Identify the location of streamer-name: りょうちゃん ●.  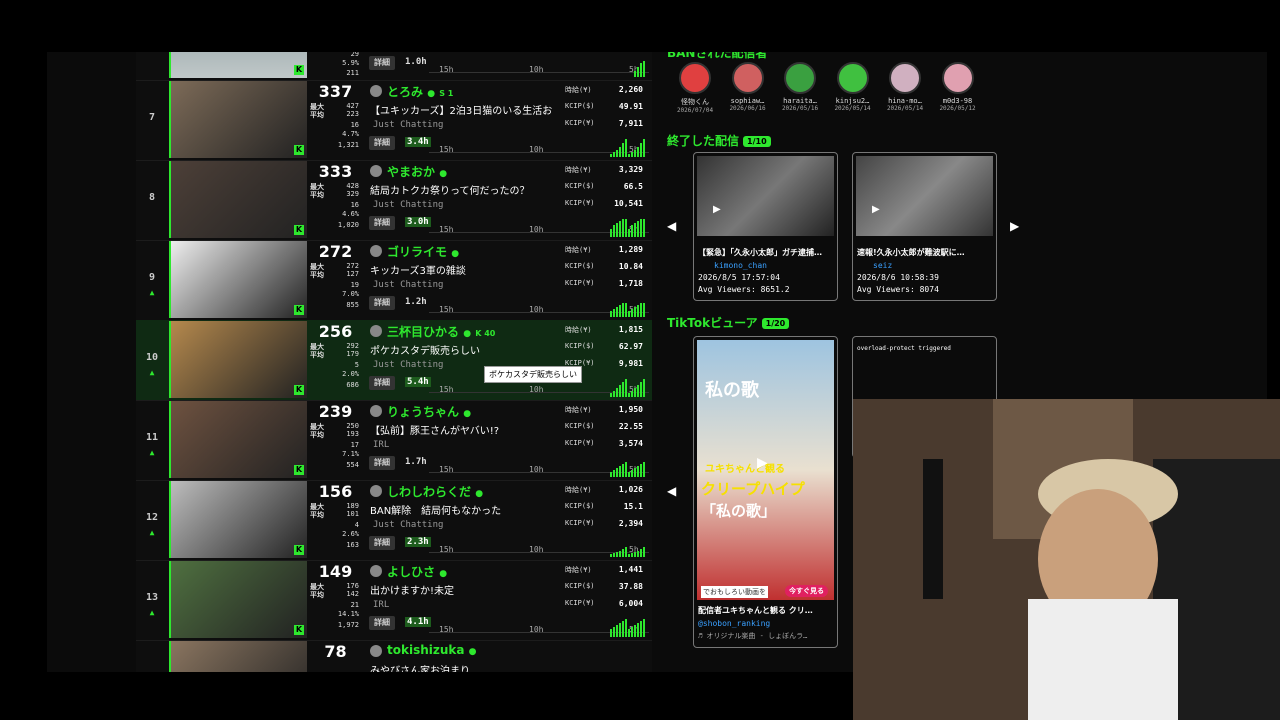
(429, 411).